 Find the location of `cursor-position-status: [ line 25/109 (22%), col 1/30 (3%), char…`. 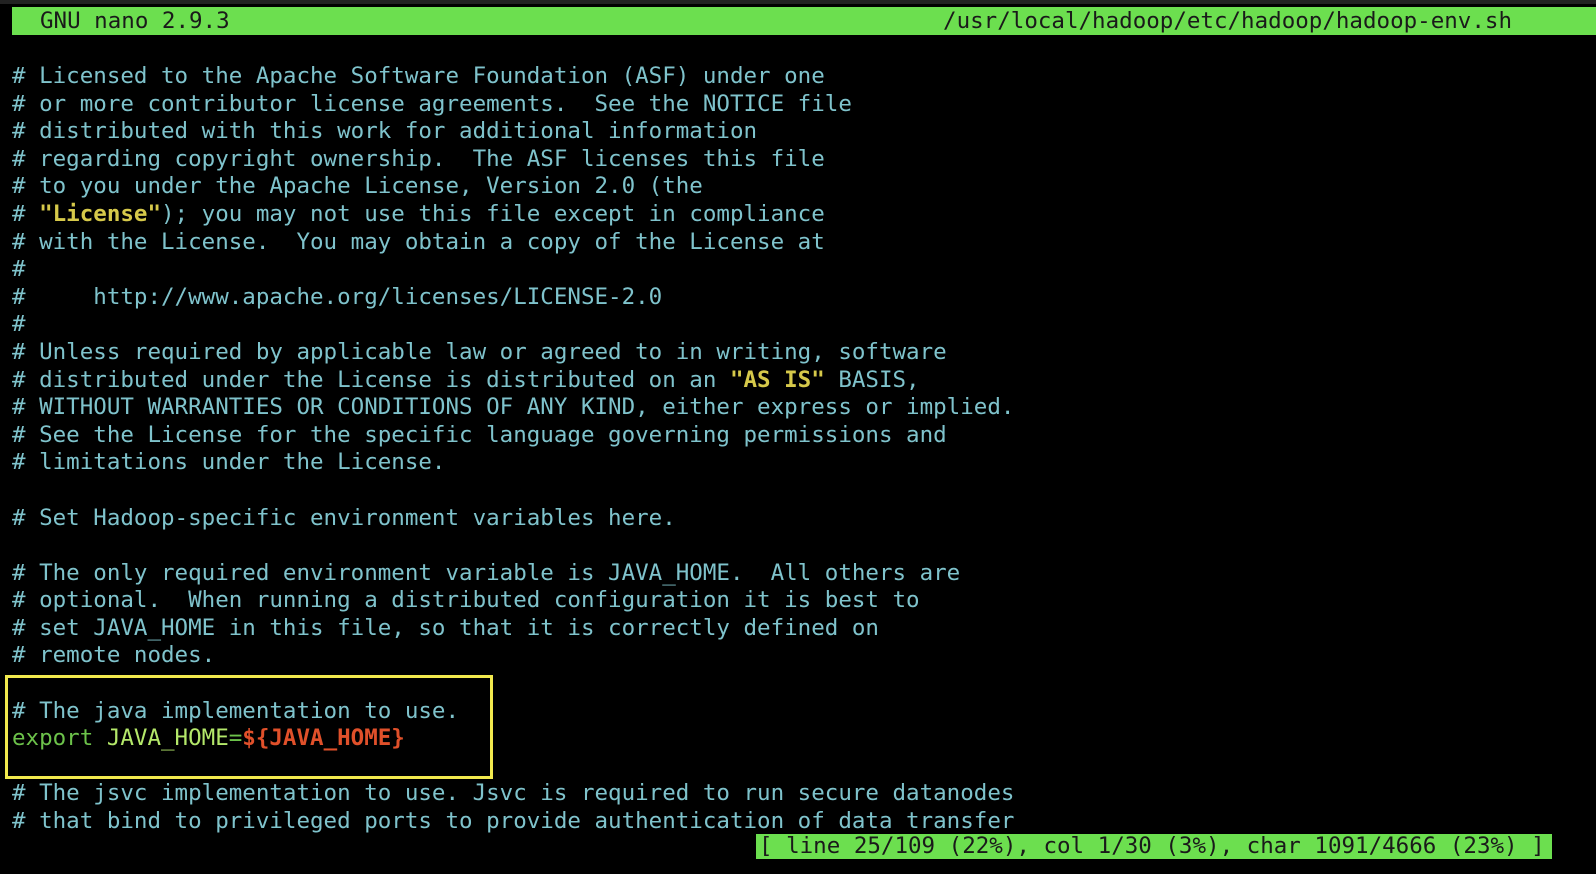

cursor-position-status: [ line 25/109 (22%), col 1/30 (3%), char… is located at coordinates (1154, 846).